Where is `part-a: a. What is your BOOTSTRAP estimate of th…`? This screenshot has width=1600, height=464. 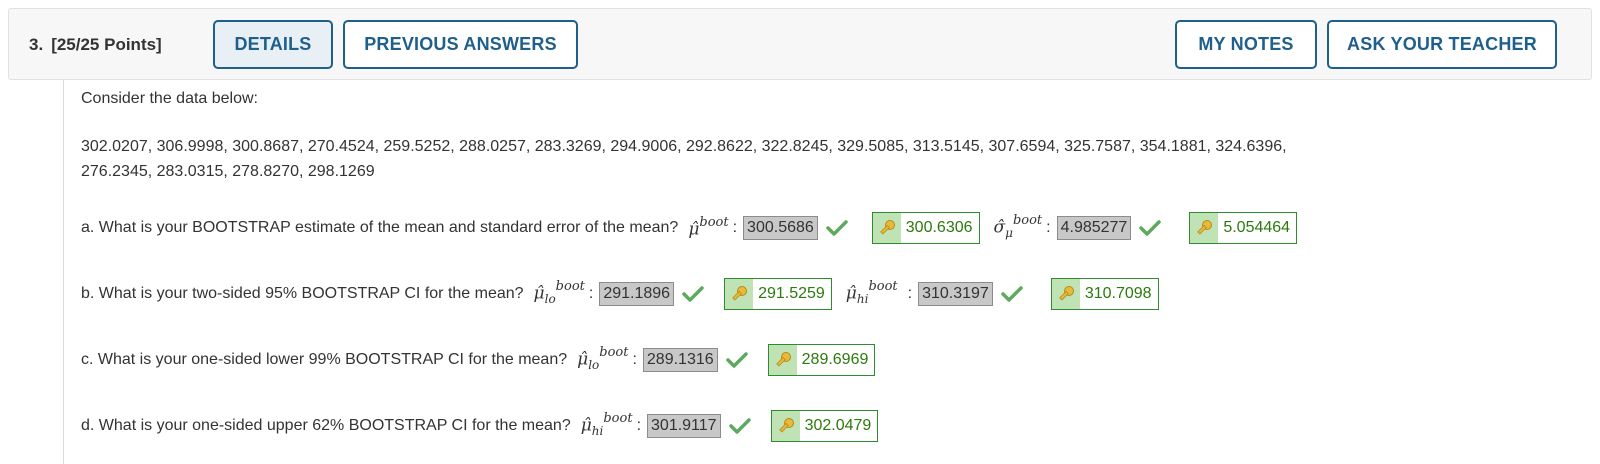 part-a: a. What is your BOOTSTRAP estimate of th… is located at coordinates (689, 228).